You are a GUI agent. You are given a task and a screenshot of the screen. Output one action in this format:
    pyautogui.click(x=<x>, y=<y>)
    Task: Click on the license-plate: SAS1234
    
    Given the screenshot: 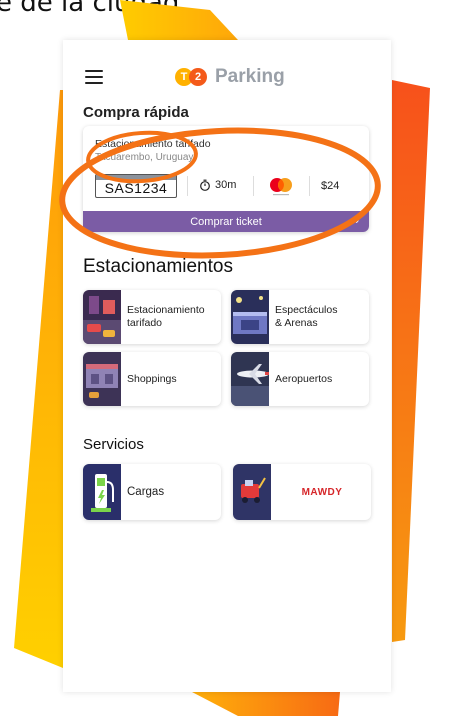 What is the action you would take?
    pyautogui.click(x=136, y=186)
    